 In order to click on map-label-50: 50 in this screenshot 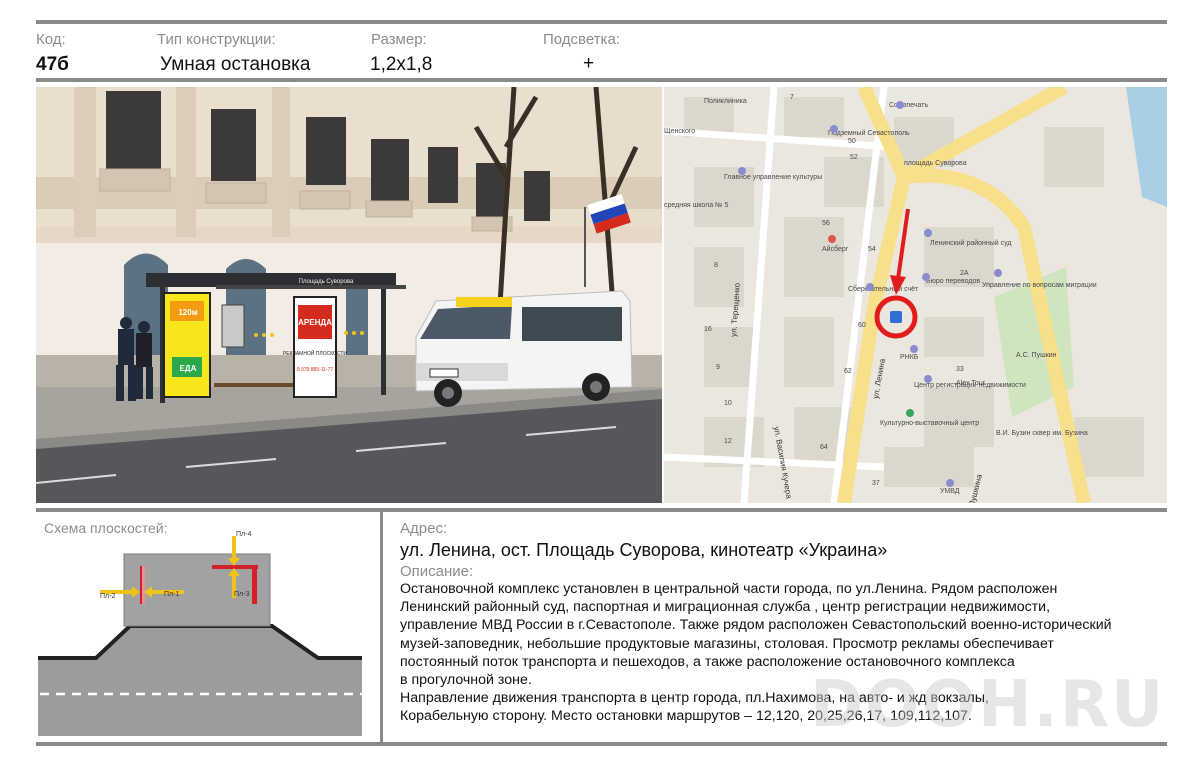, I will do `click(852, 141)`.